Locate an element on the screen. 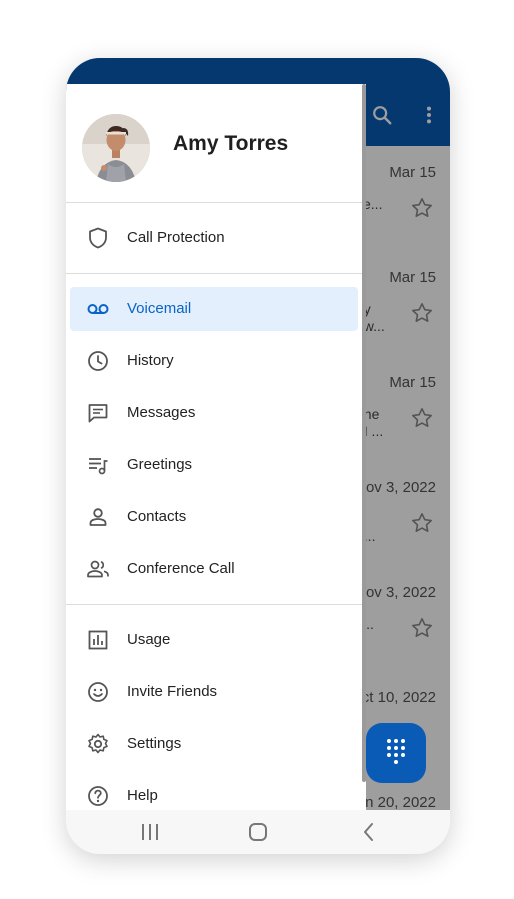 This screenshot has height=899, width=514. clock-icon is located at coordinates (98, 361).